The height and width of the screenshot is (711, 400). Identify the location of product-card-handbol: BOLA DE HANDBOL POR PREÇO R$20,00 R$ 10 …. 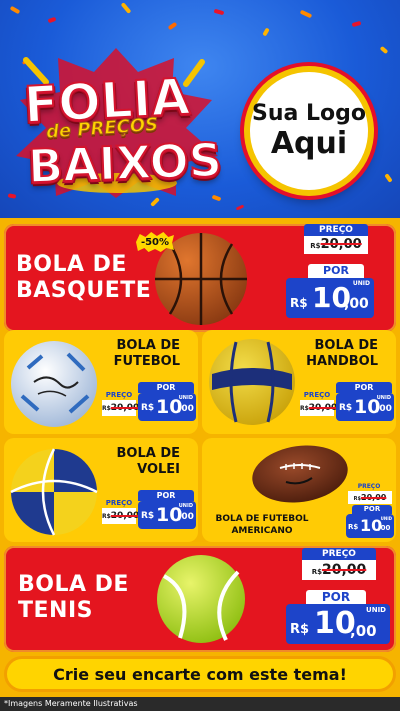
(299, 382).